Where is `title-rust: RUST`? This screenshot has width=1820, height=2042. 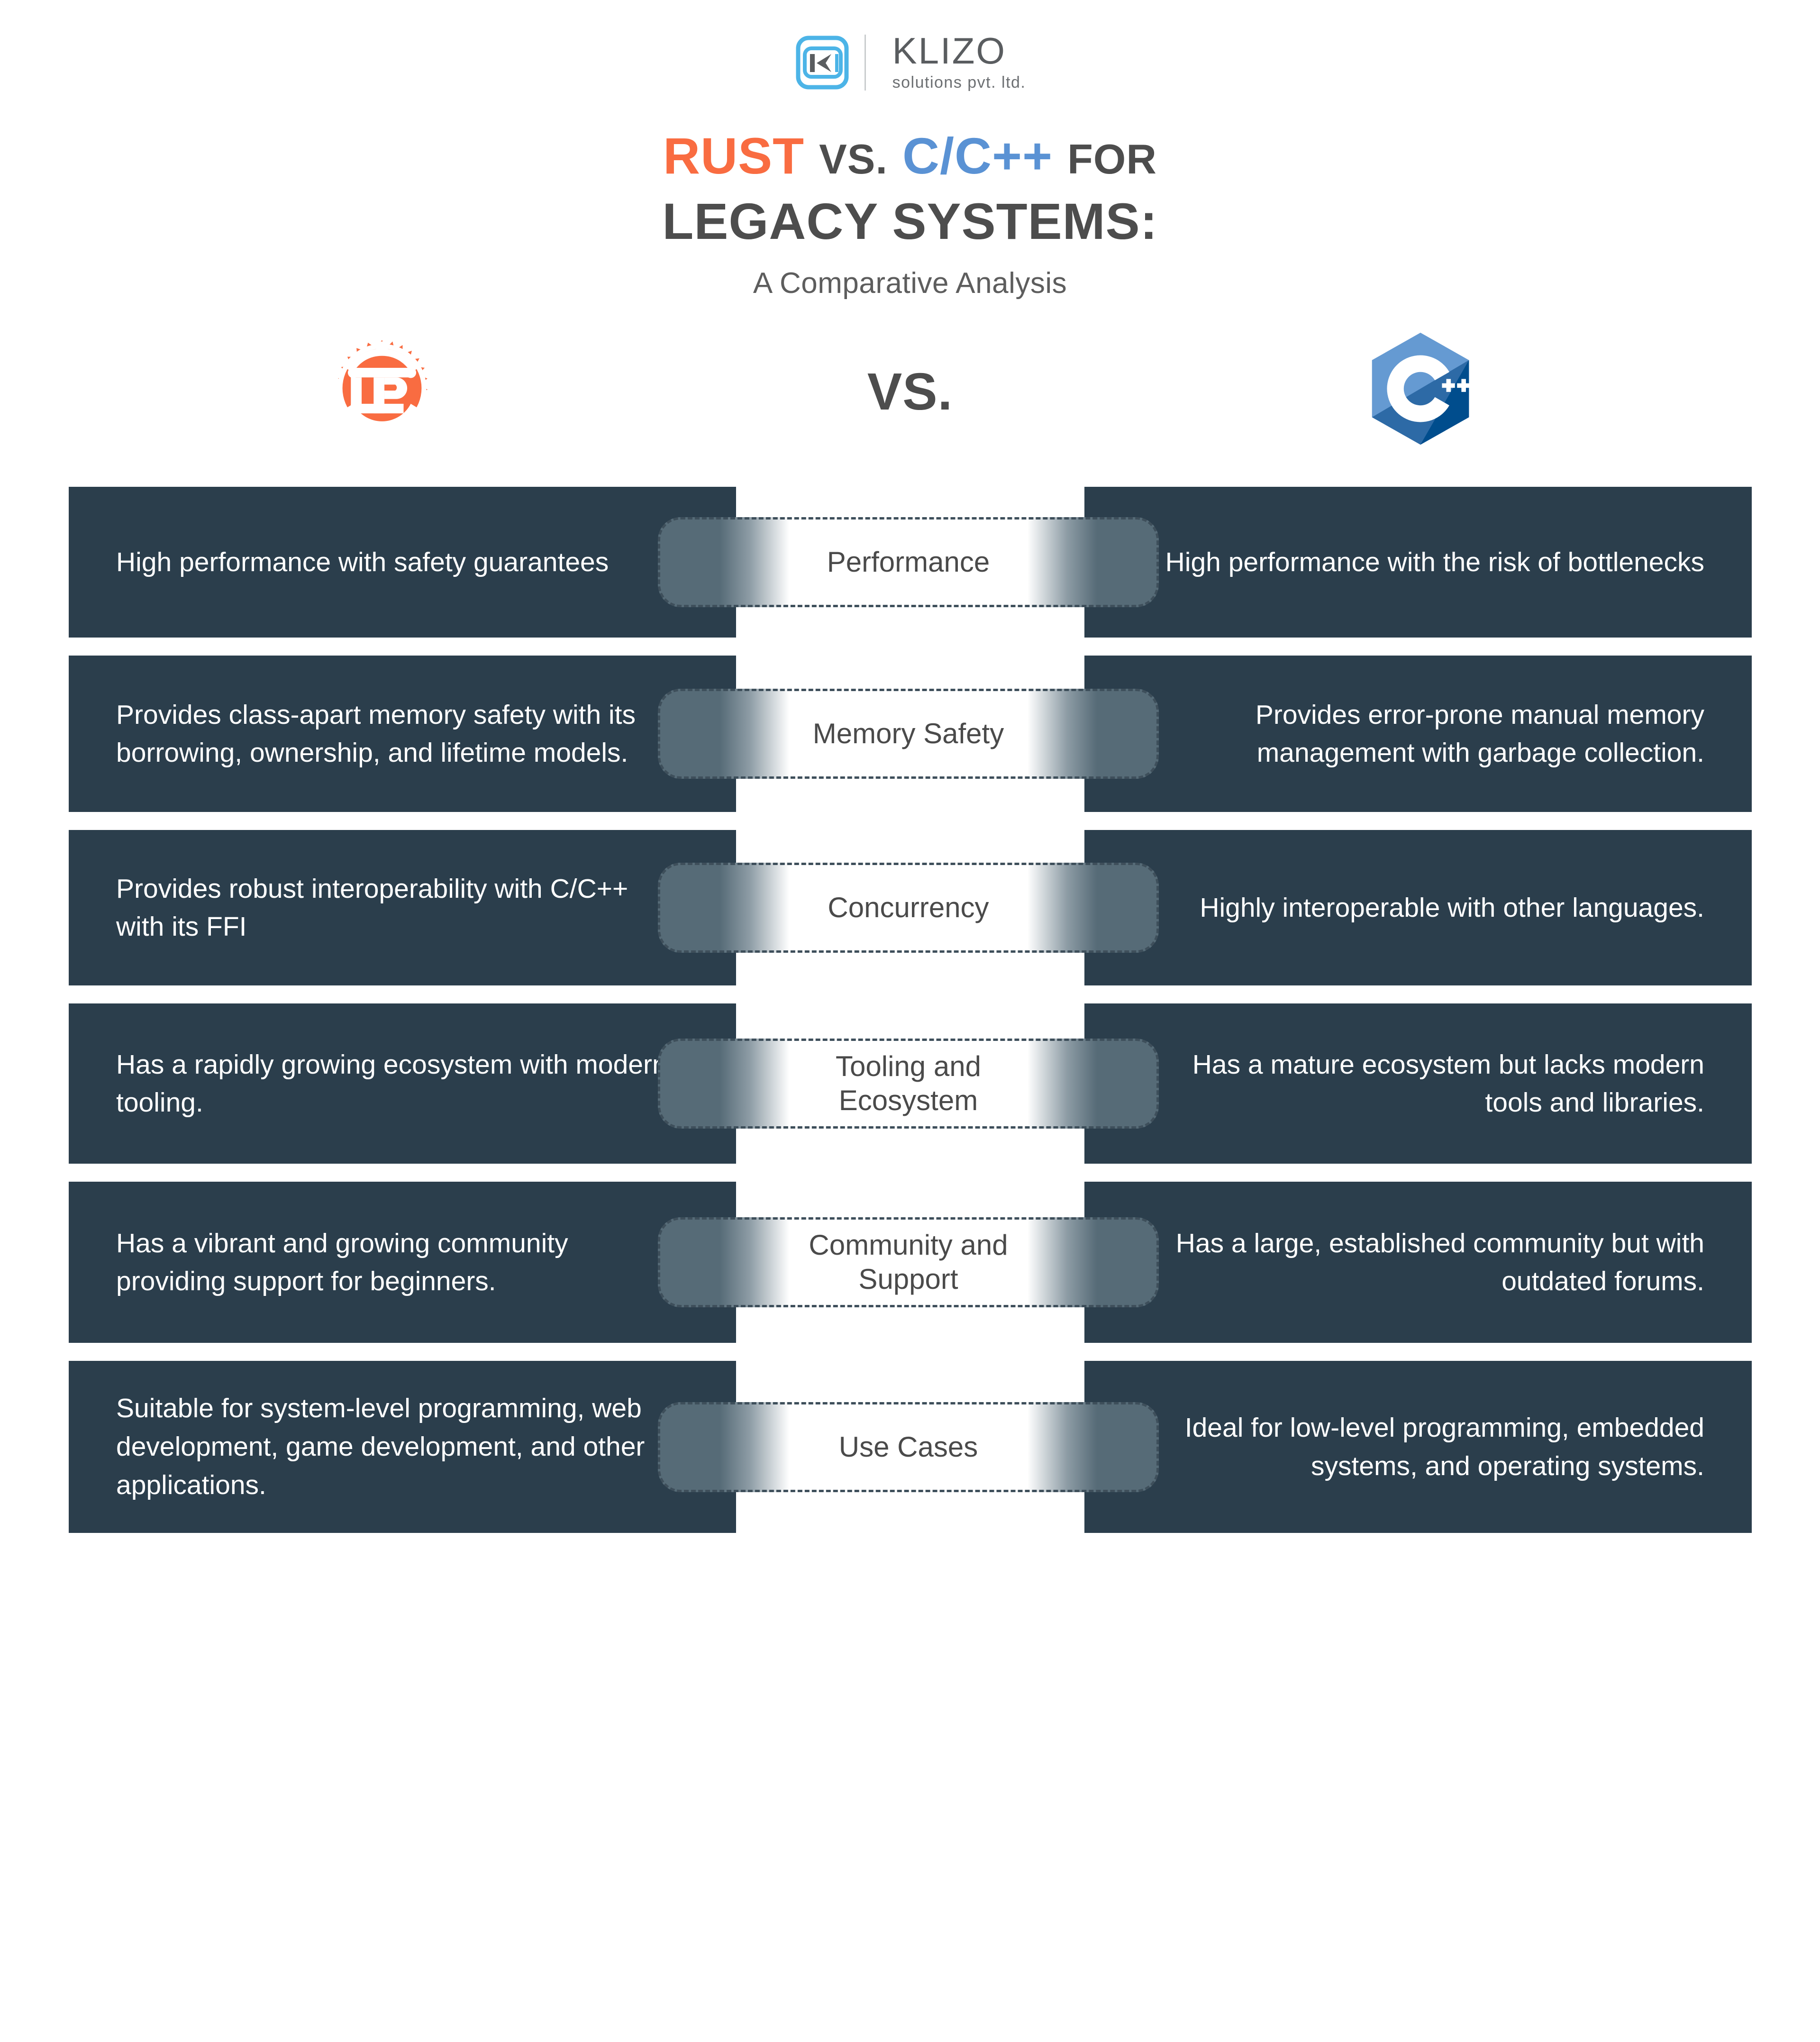
title-rust: RUST is located at coordinates (734, 155).